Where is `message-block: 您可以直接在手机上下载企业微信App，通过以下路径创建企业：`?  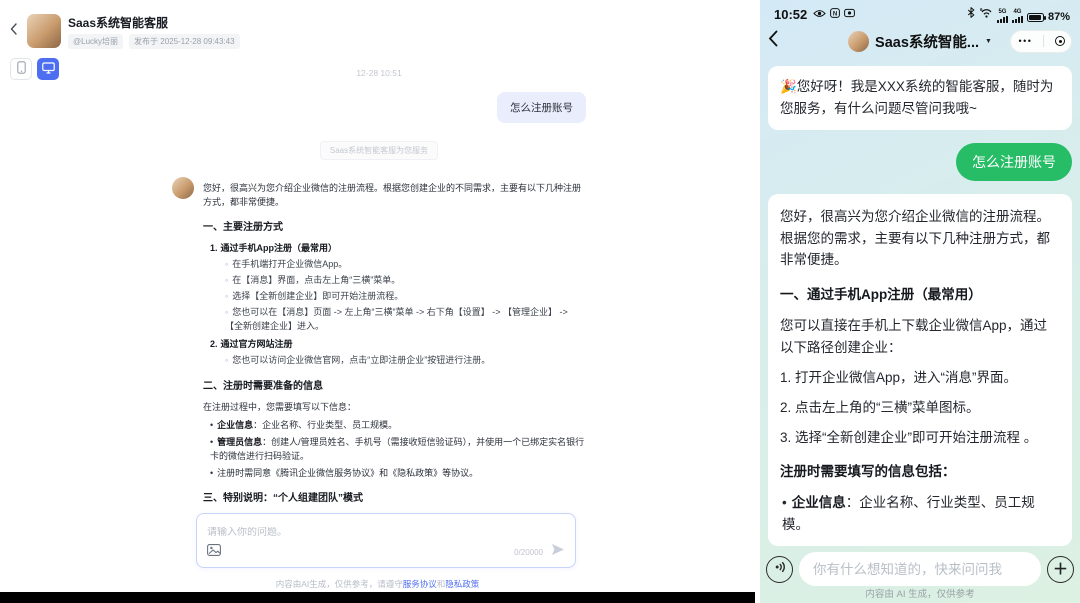 message-block: 您可以直接在手机上下载企业微信App，通过以下路径创建企业： is located at coordinates (914, 337).